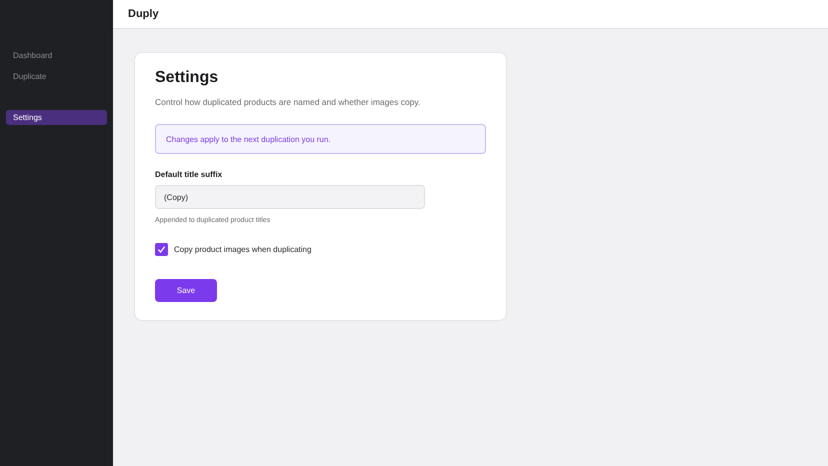  I want to click on app-title: Duply, so click(470, 14).